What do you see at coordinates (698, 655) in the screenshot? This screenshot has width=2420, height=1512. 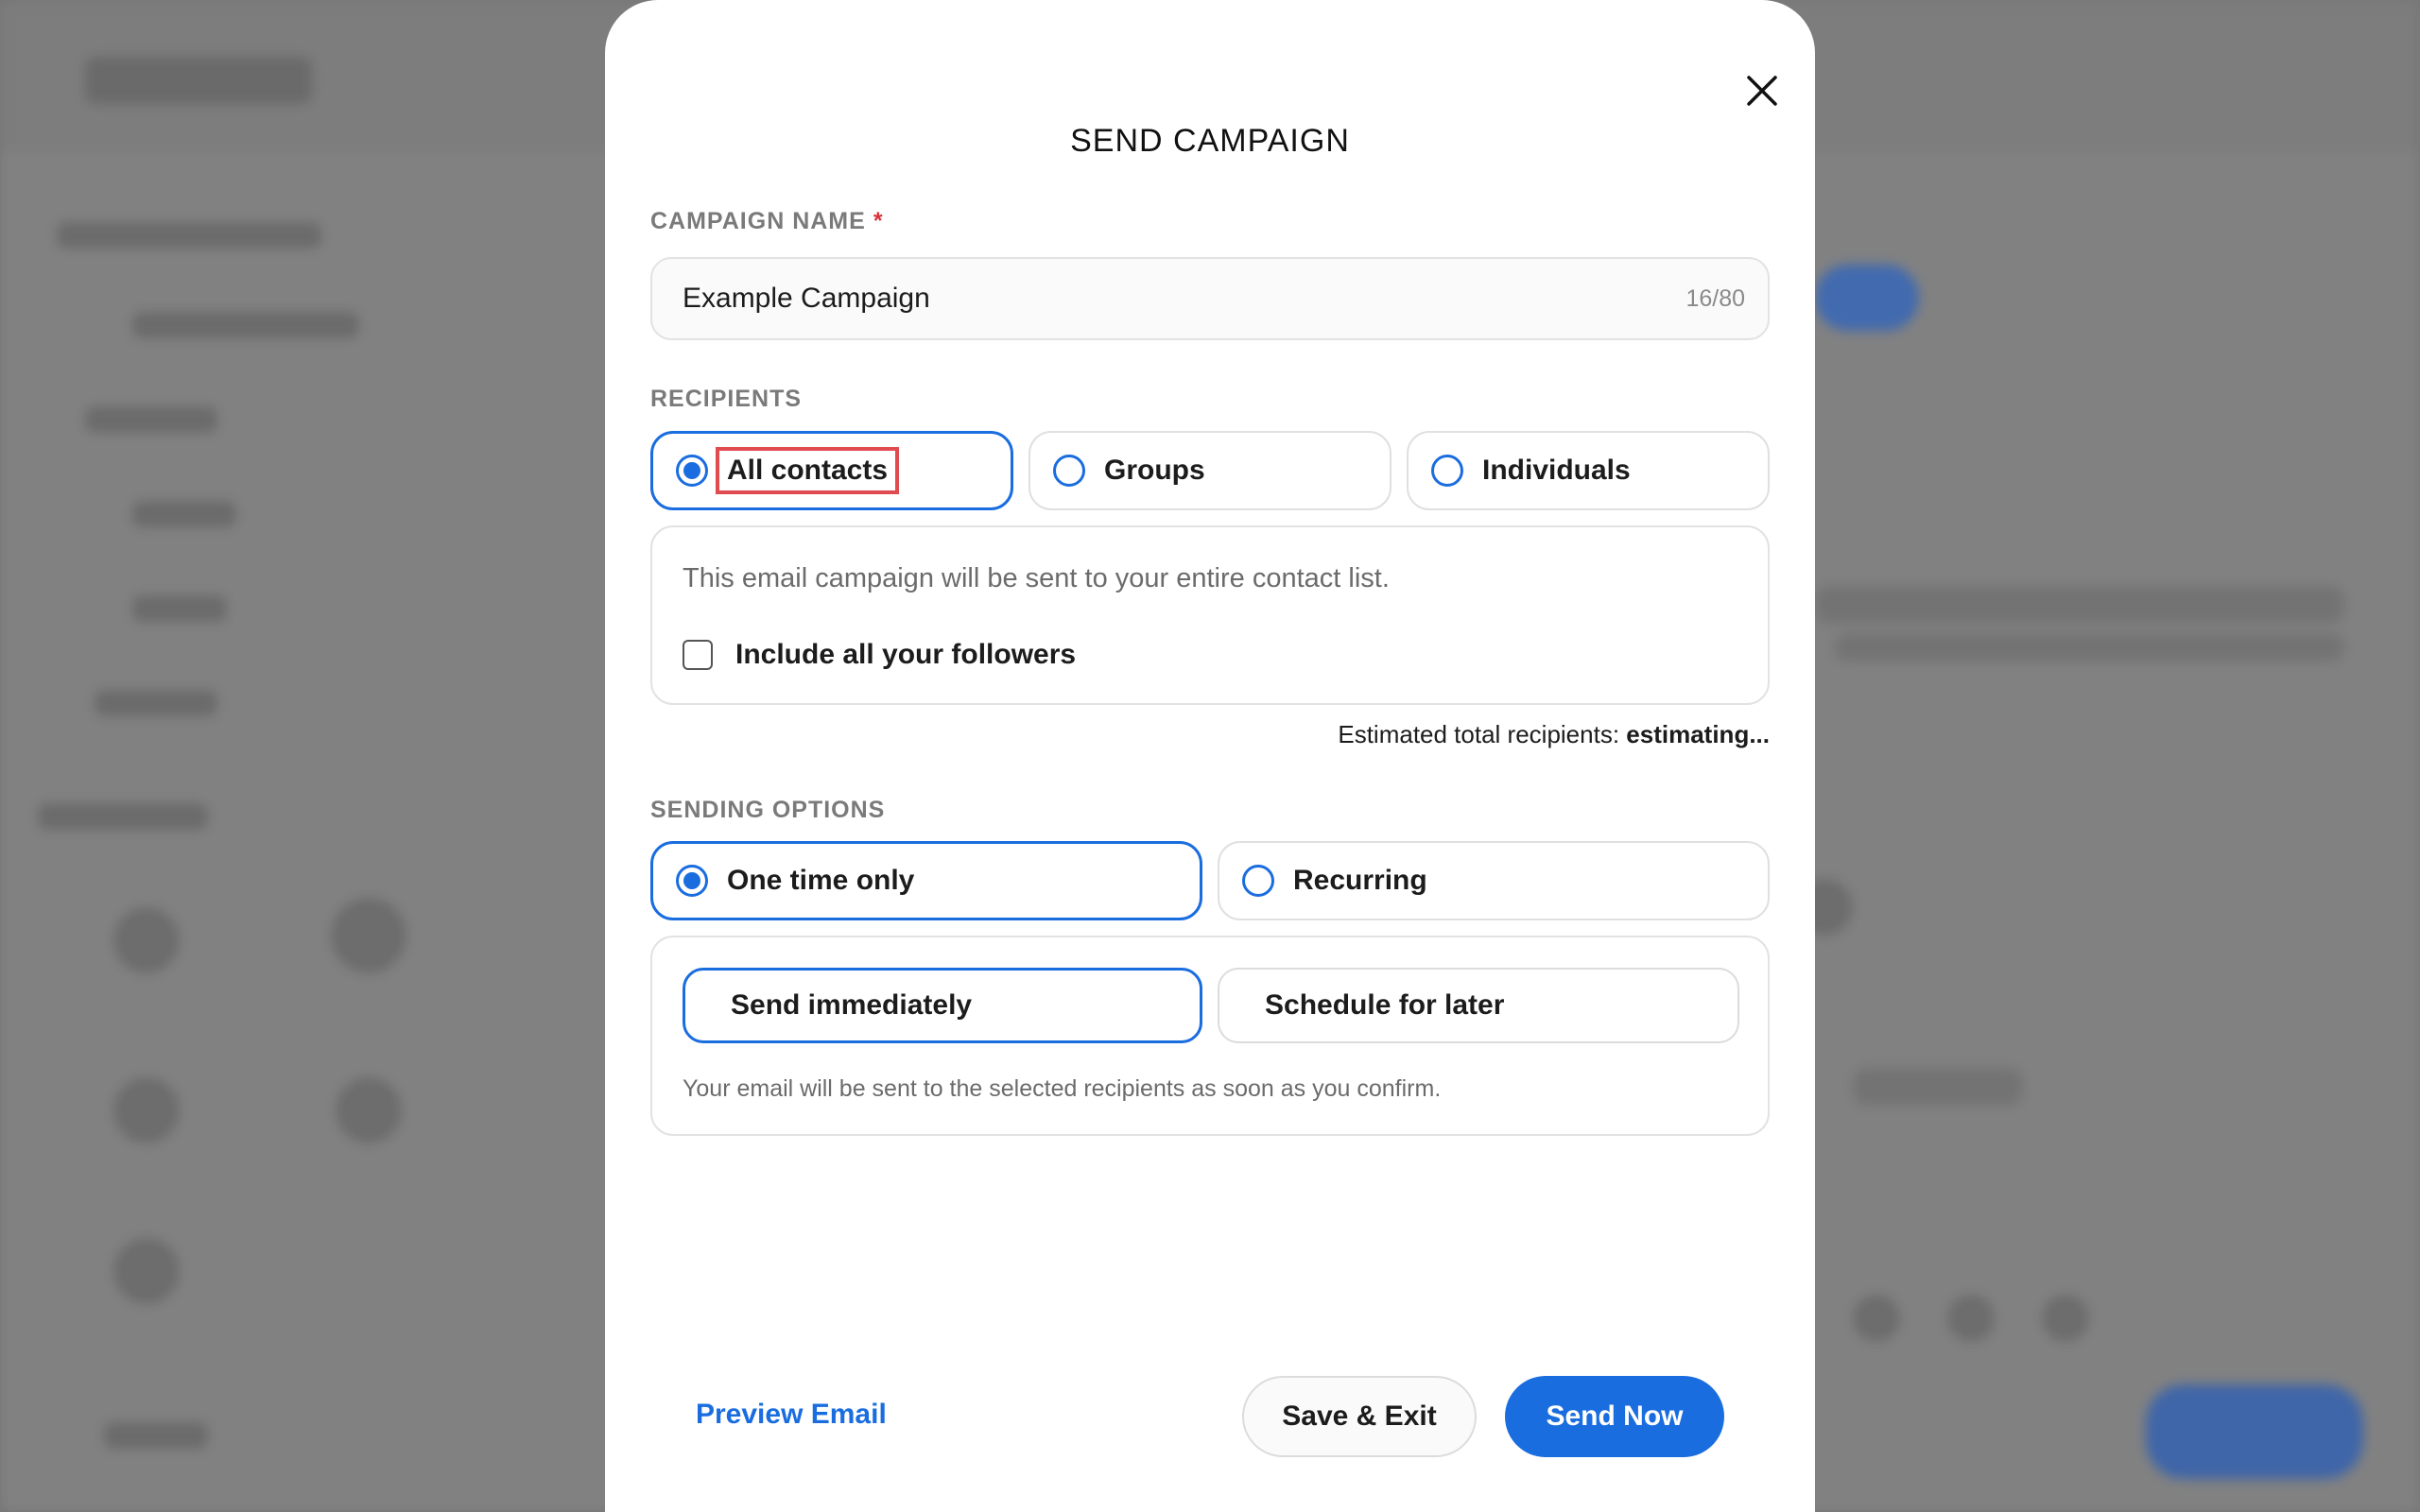 I see `include-followers-checkbox` at bounding box center [698, 655].